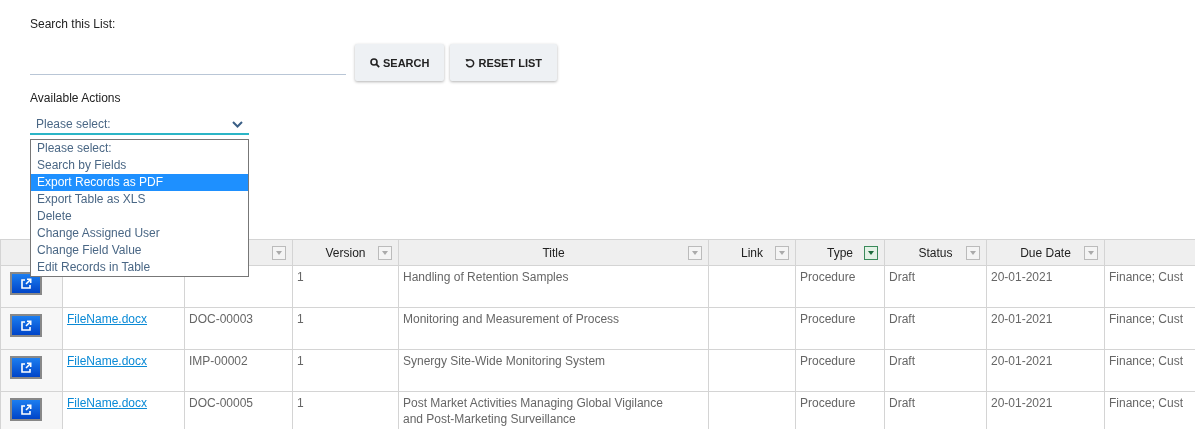 This screenshot has height=429, width=1195. Describe the element at coordinates (935, 252) in the screenshot. I see `column-title: Status` at that location.